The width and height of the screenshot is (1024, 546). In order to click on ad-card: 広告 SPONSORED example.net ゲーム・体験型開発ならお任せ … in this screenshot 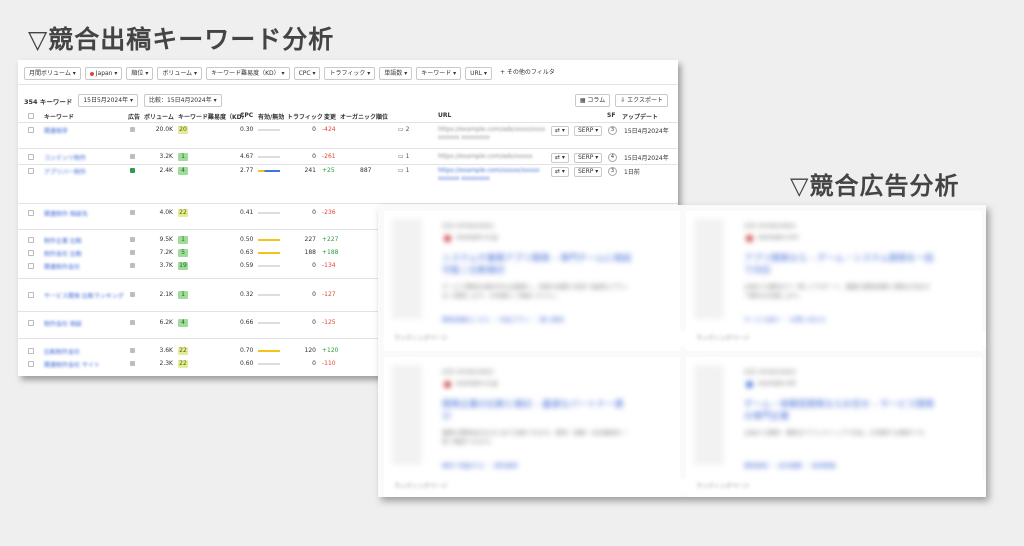, I will do `click(834, 427)`.